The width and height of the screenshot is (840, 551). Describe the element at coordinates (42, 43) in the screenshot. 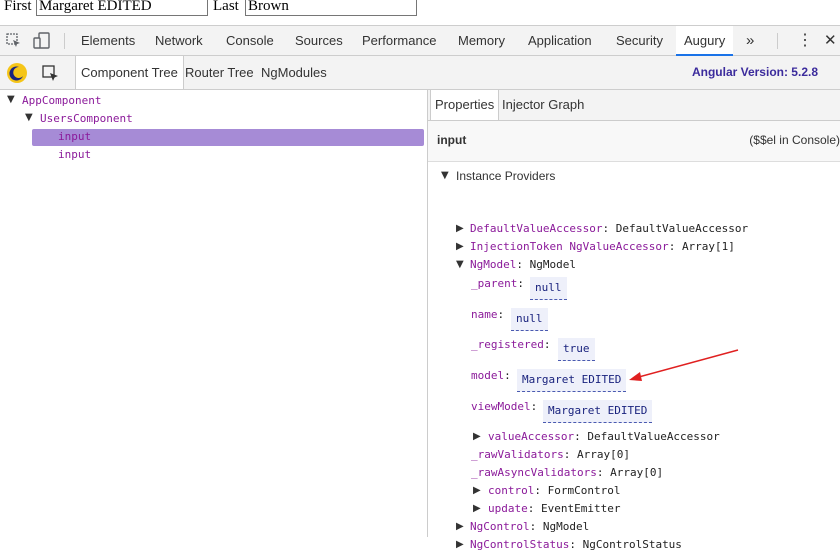

I see `device-toolbar-icon` at that location.